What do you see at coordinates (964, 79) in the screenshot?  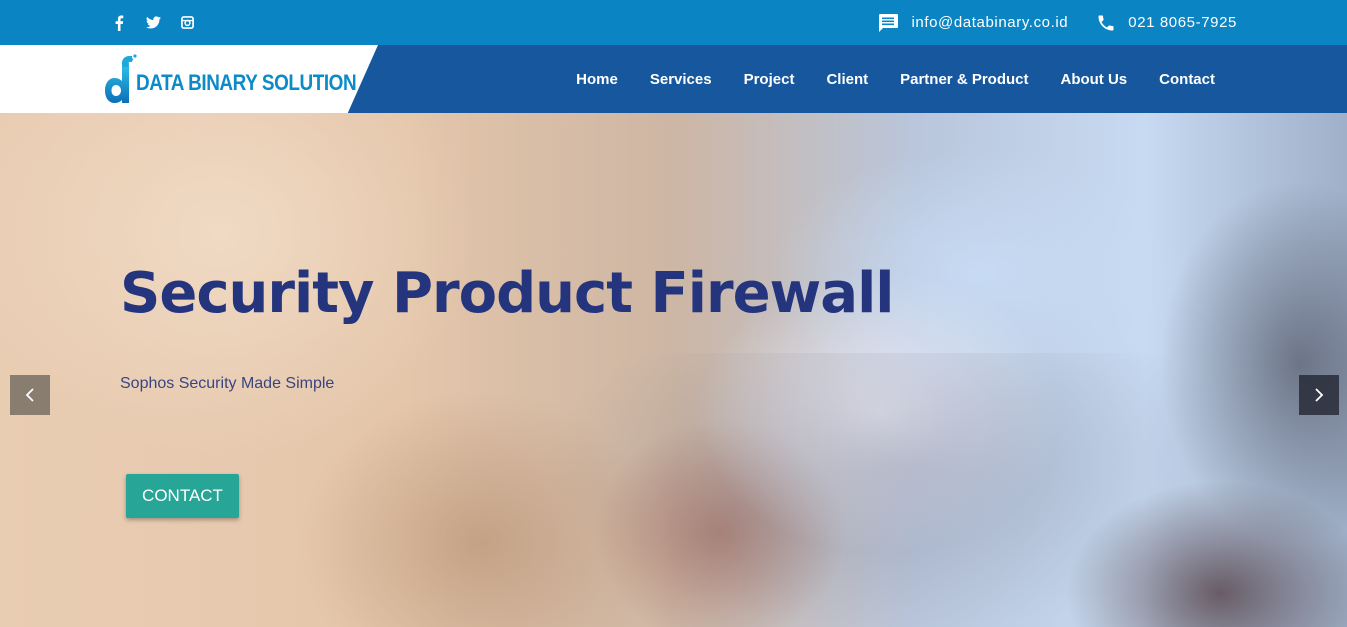 I see `nav-partner-product: Partner & Product` at bounding box center [964, 79].